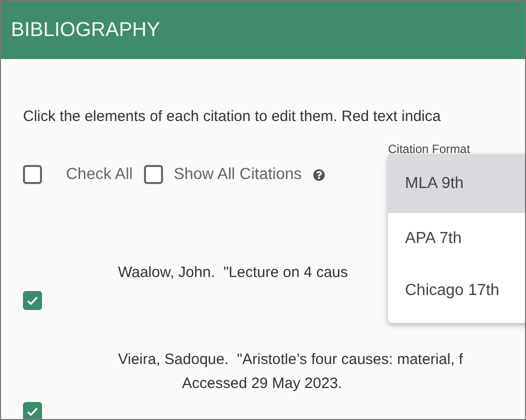 The height and width of the screenshot is (420, 526). I want to click on citation-text: Accessed 29 May 2023., so click(353, 384).